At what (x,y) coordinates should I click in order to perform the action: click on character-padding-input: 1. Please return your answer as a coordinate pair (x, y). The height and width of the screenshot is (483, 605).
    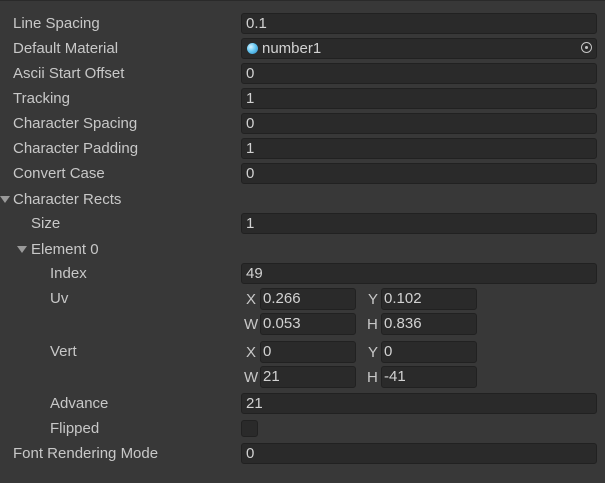
    Looking at the image, I should click on (419, 148).